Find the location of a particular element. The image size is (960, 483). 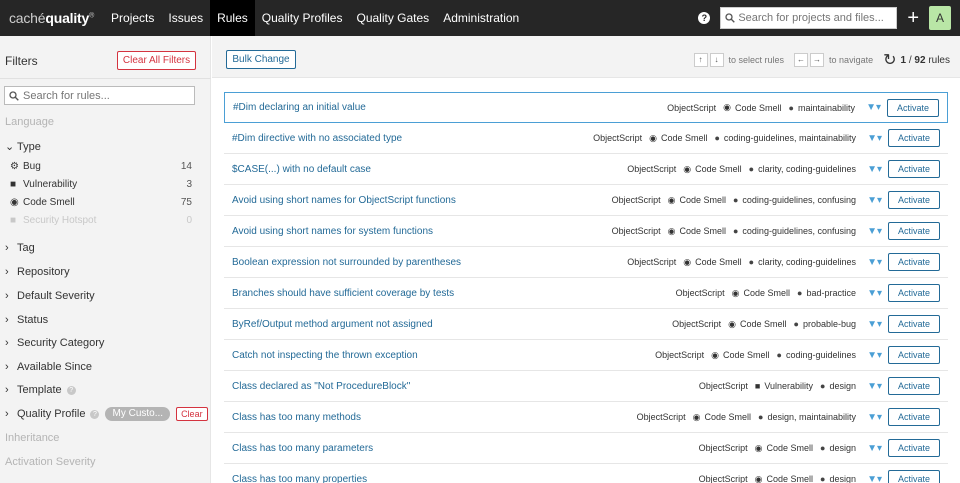

nav-quality-profiles: Quality Profiles is located at coordinates (302, 18).